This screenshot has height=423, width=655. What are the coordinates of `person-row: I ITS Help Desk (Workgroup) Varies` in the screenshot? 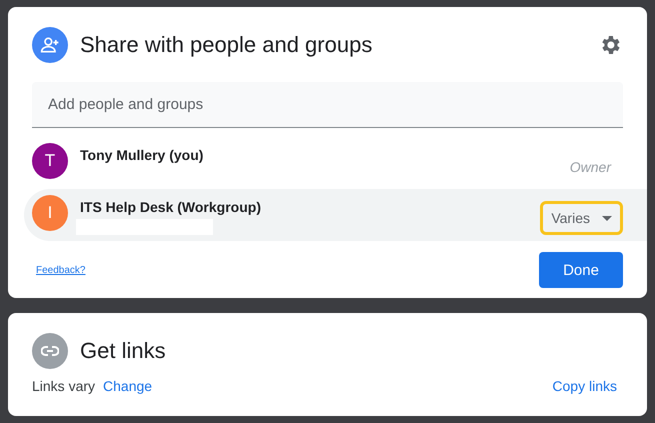 It's located at (335, 215).